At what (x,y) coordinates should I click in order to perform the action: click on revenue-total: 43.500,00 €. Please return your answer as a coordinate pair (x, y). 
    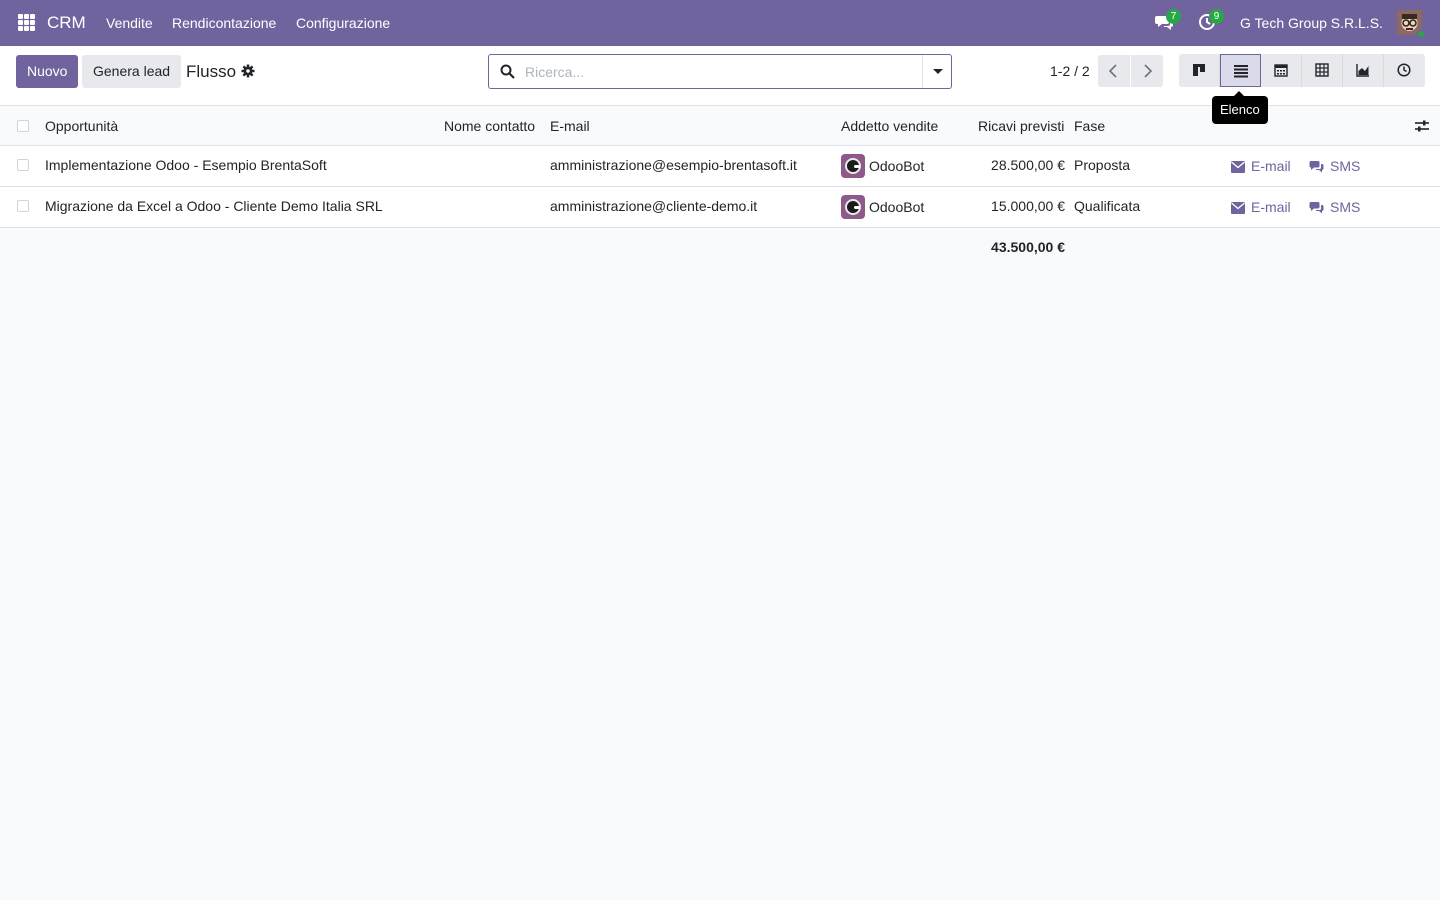
    Looking at the image, I should click on (1028, 247).